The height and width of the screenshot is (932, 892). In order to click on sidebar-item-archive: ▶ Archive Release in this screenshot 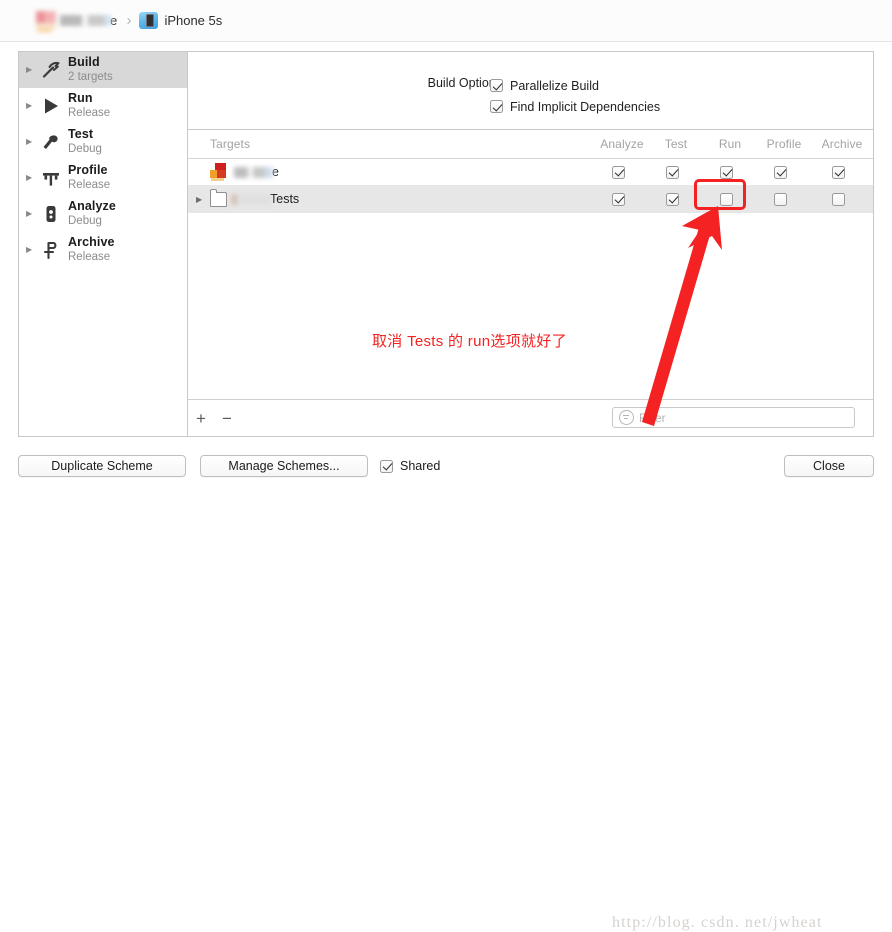, I will do `click(103, 250)`.